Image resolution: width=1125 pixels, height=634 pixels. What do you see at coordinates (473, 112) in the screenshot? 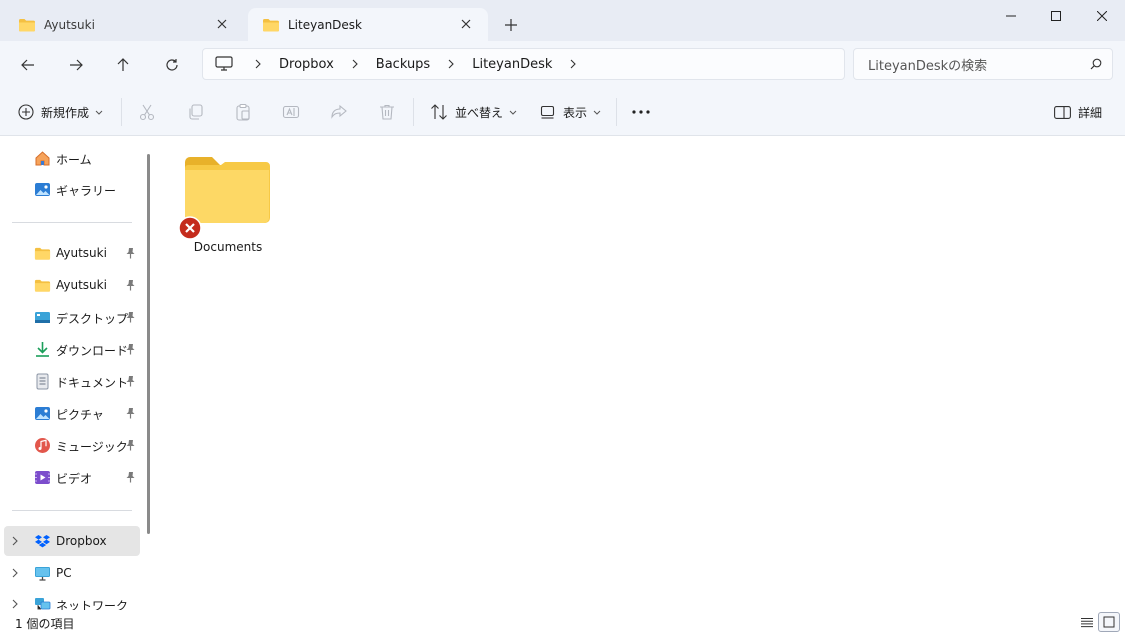
I see `sort-button: 並べ替え` at bounding box center [473, 112].